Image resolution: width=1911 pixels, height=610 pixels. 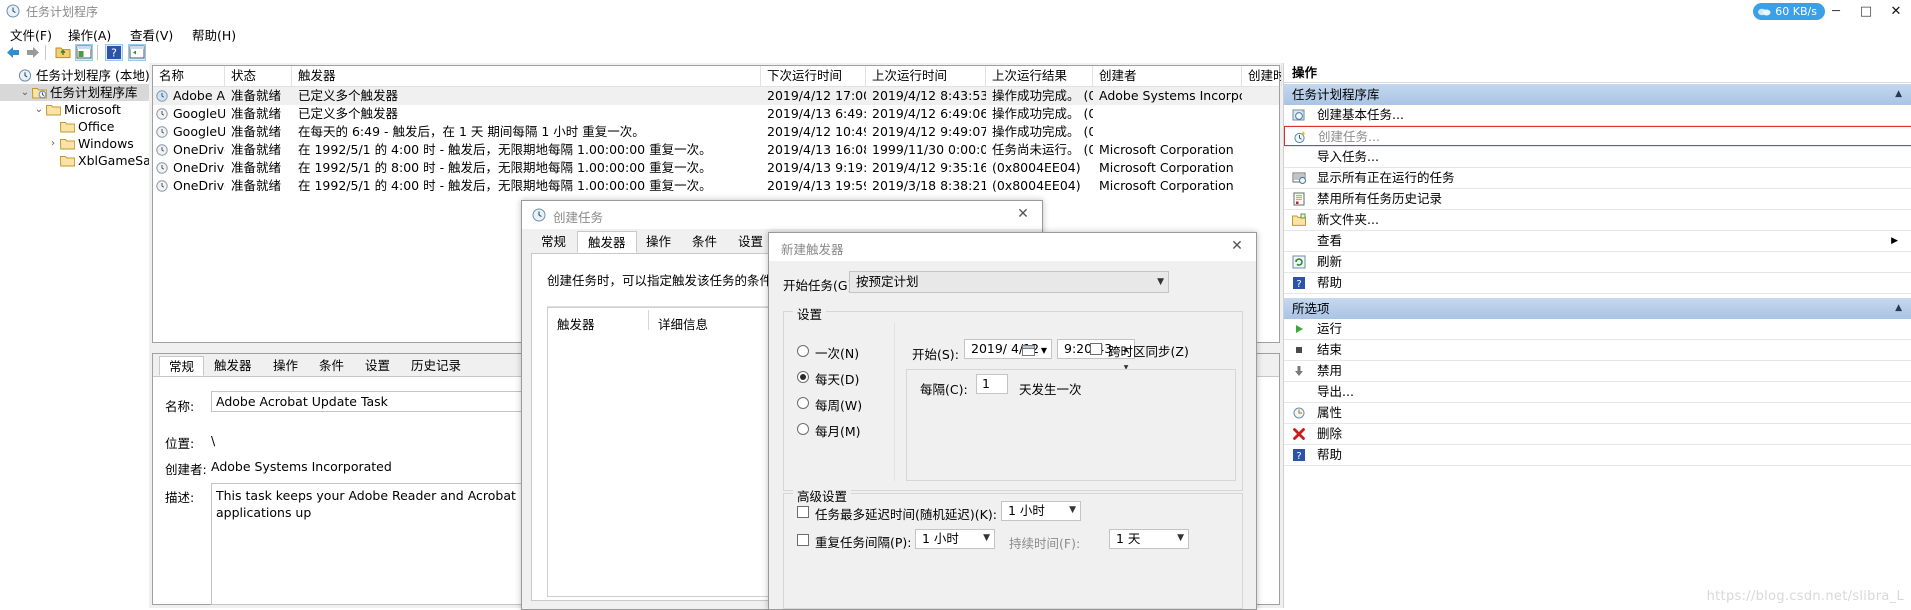 What do you see at coordinates (1597, 94) in the screenshot?
I see `actions-group-header-0: 任务计划程序库 ▲` at bounding box center [1597, 94].